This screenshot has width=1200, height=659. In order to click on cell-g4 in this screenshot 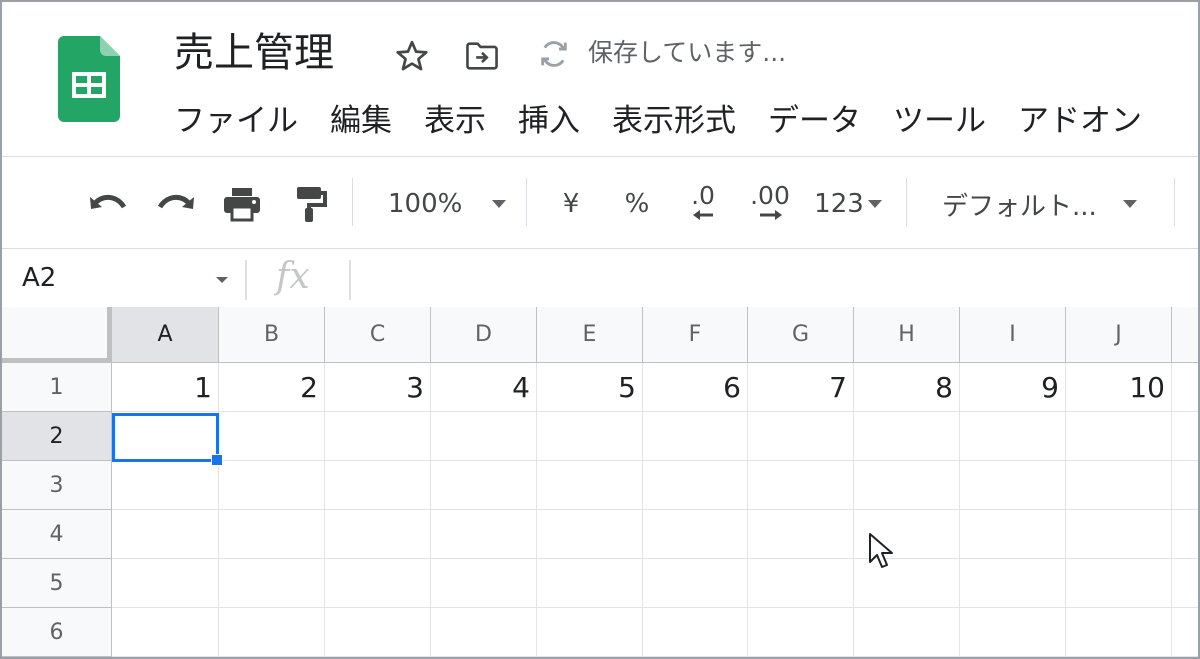, I will do `click(801, 534)`.